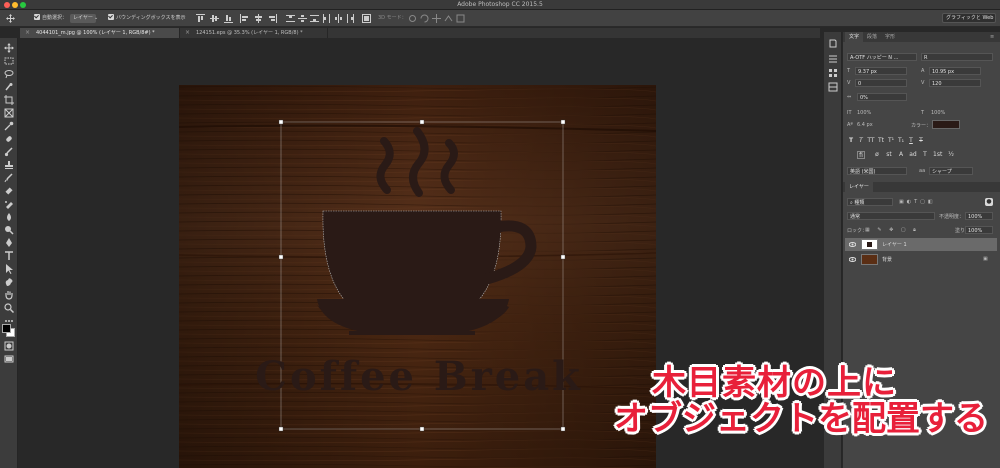  I want to click on 3d-roll-icon, so click(424, 18).